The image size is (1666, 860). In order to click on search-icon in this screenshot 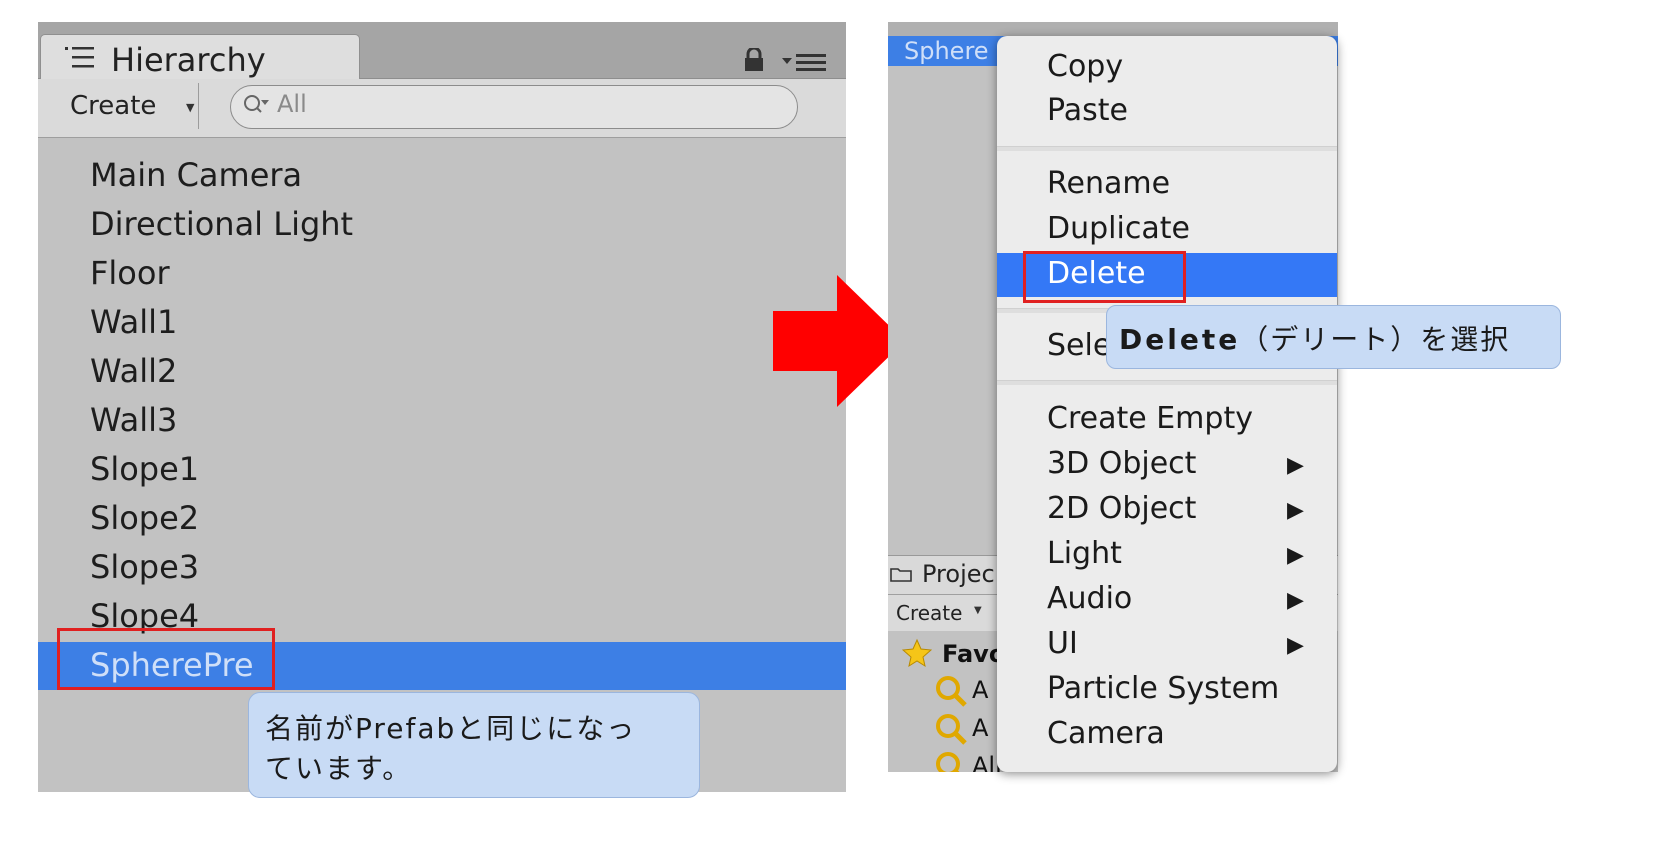, I will do `click(256, 104)`.